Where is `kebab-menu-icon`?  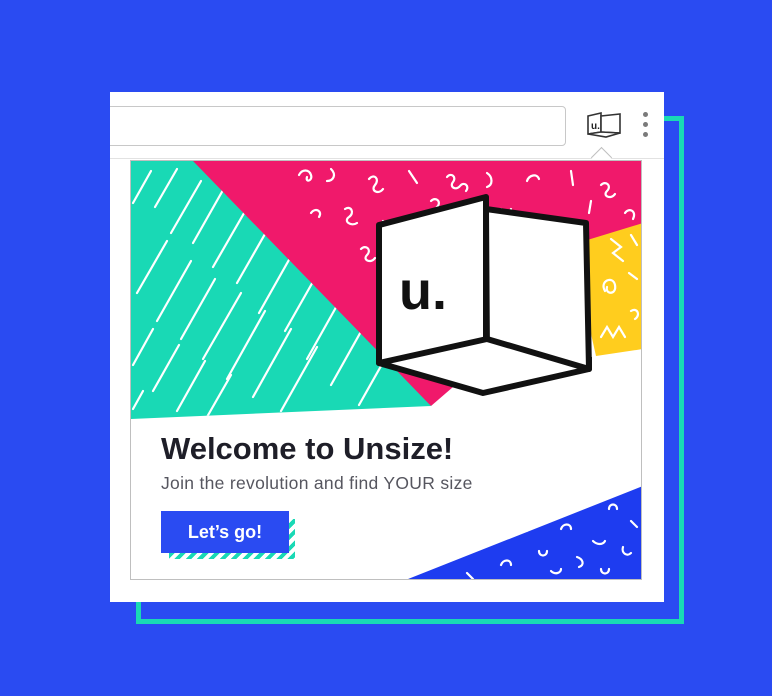 kebab-menu-icon is located at coordinates (645, 127).